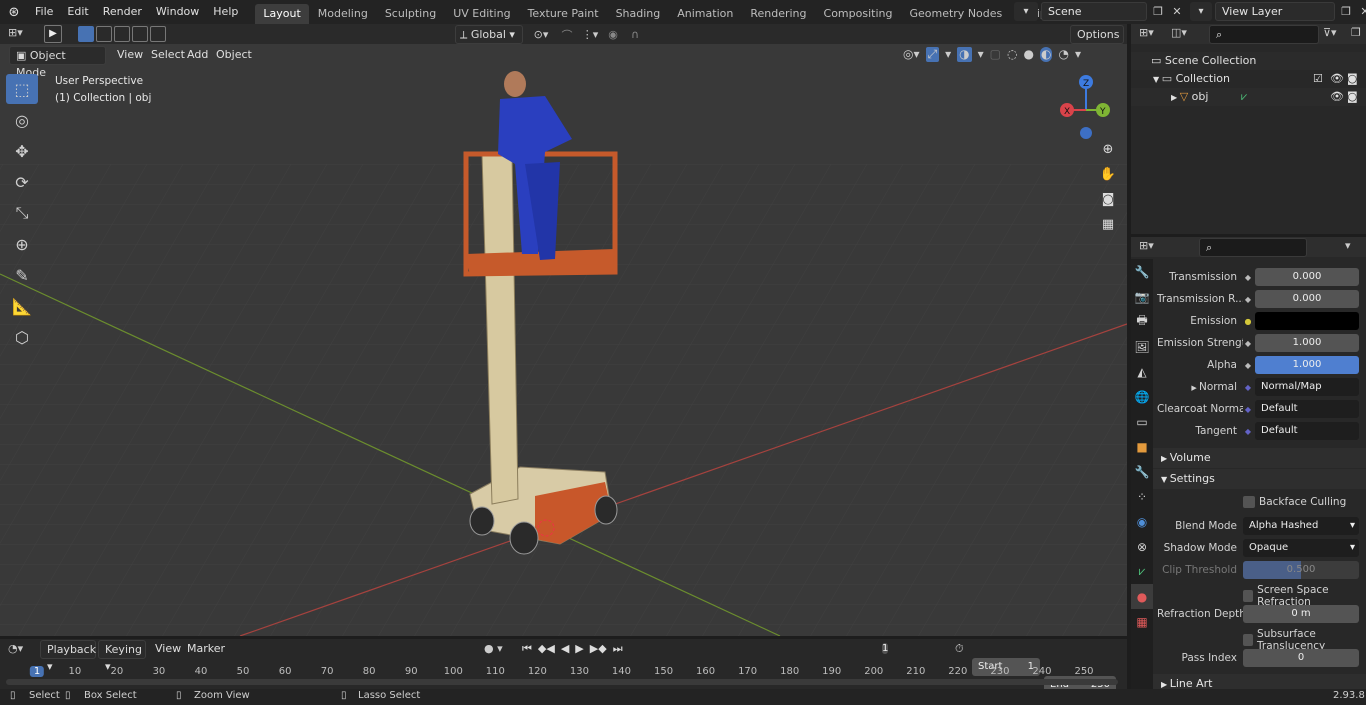 The width and height of the screenshot is (1366, 705). Describe the element at coordinates (21, 34) in the screenshot. I see `editor-type-icon: ⊞▾` at that location.